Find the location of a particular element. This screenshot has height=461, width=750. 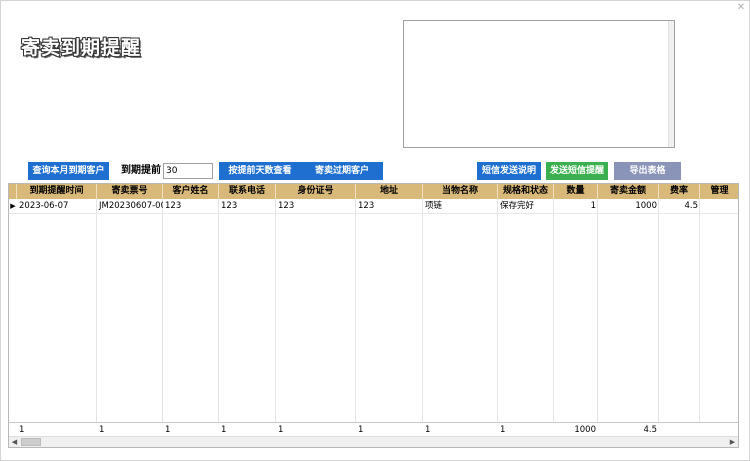

column-header: 数量 is located at coordinates (576, 191).